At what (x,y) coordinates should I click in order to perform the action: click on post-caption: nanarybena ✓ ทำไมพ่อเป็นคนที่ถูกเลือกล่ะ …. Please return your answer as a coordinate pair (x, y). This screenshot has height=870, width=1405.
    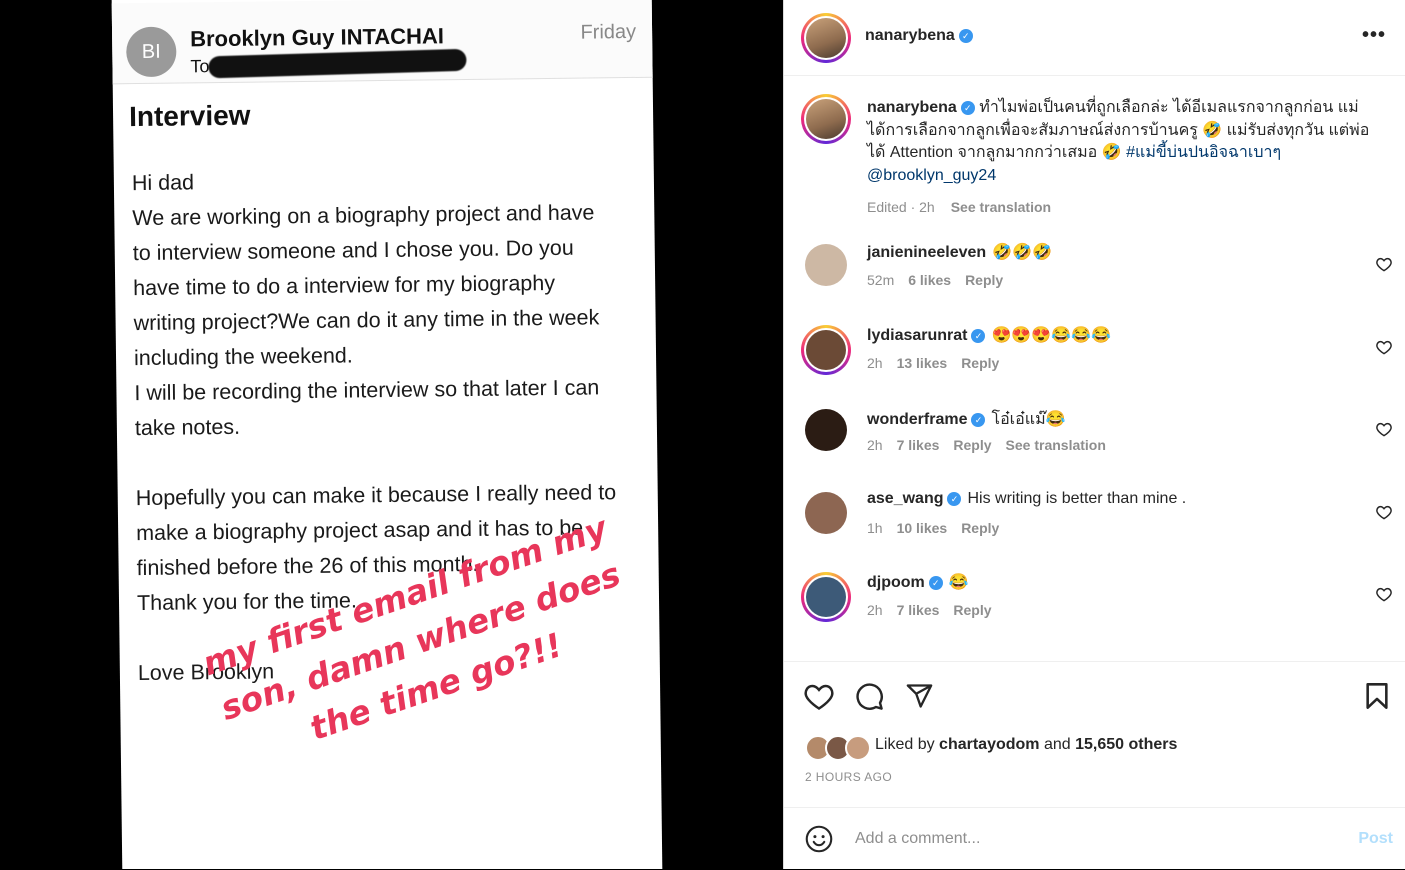
    Looking at the image, I should click on (1124, 158).